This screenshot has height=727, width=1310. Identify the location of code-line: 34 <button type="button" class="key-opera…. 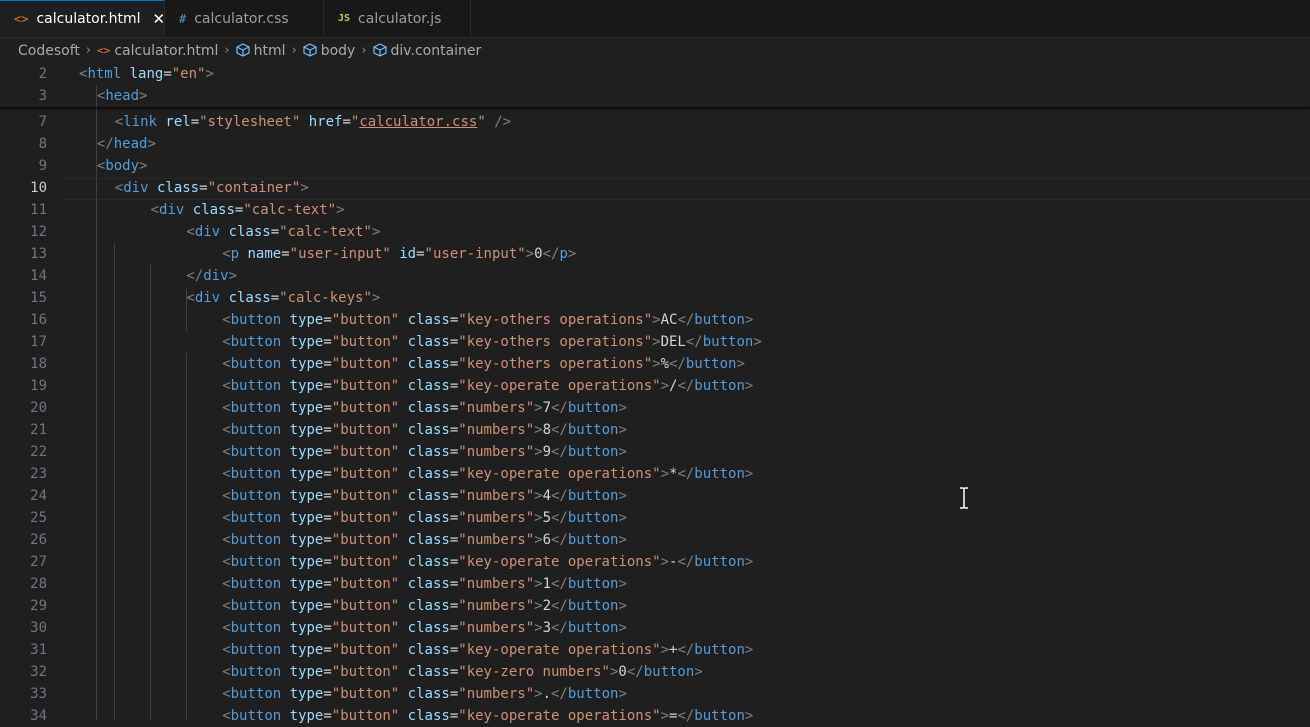
(655, 716).